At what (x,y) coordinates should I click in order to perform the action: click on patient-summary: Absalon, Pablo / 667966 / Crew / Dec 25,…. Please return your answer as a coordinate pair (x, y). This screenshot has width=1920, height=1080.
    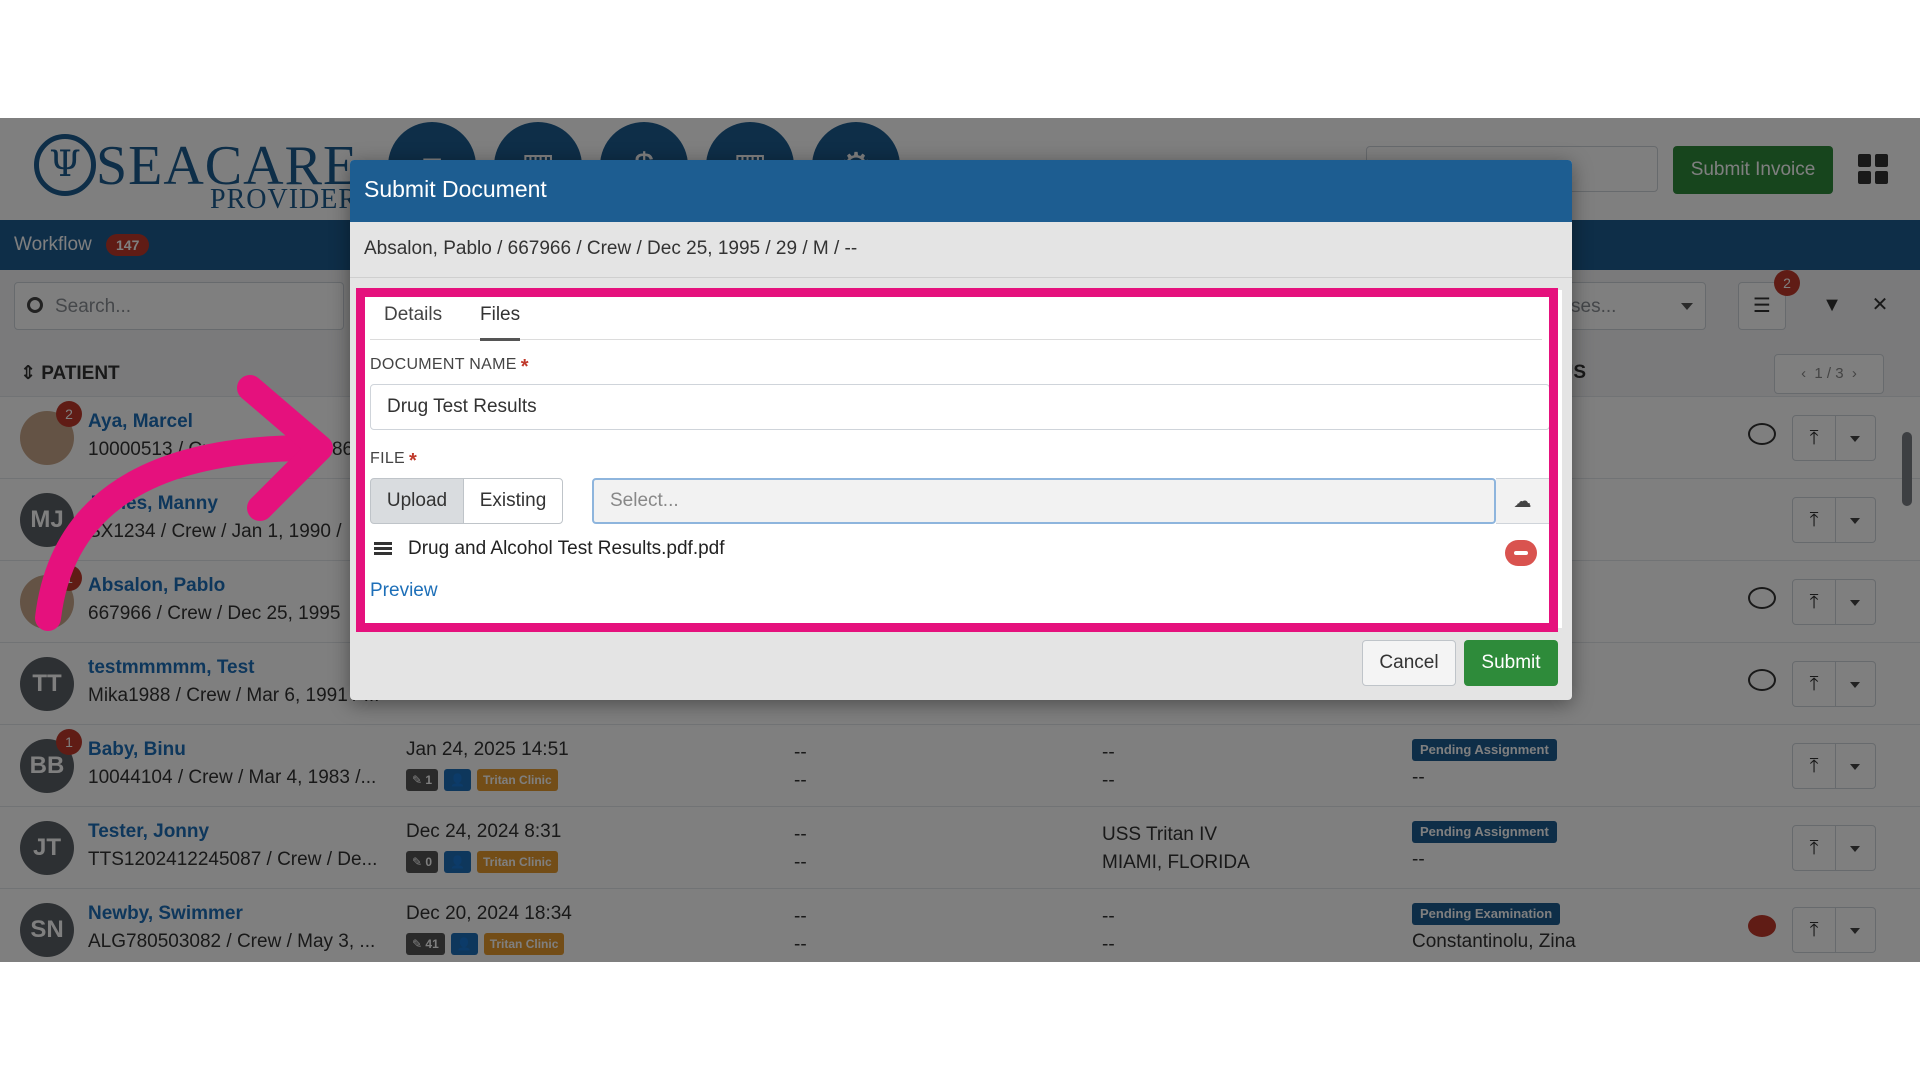
    Looking at the image, I should click on (961, 250).